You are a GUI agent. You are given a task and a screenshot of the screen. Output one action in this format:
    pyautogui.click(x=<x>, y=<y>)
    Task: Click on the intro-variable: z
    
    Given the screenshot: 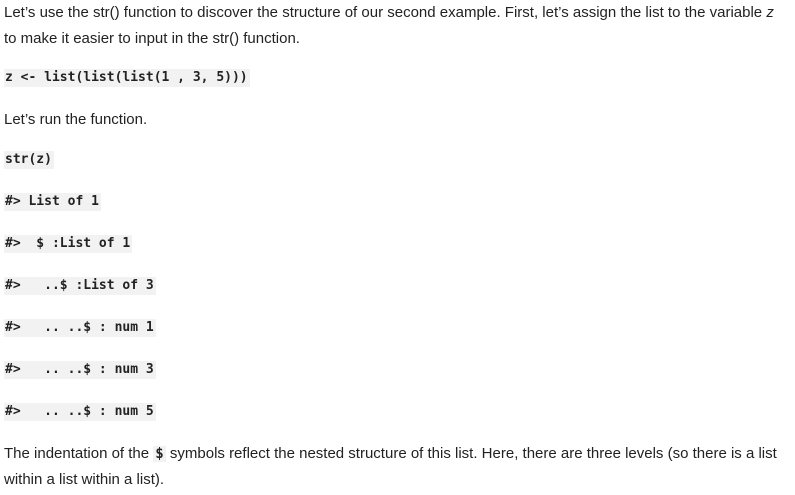 What is the action you would take?
    pyautogui.click(x=770, y=12)
    